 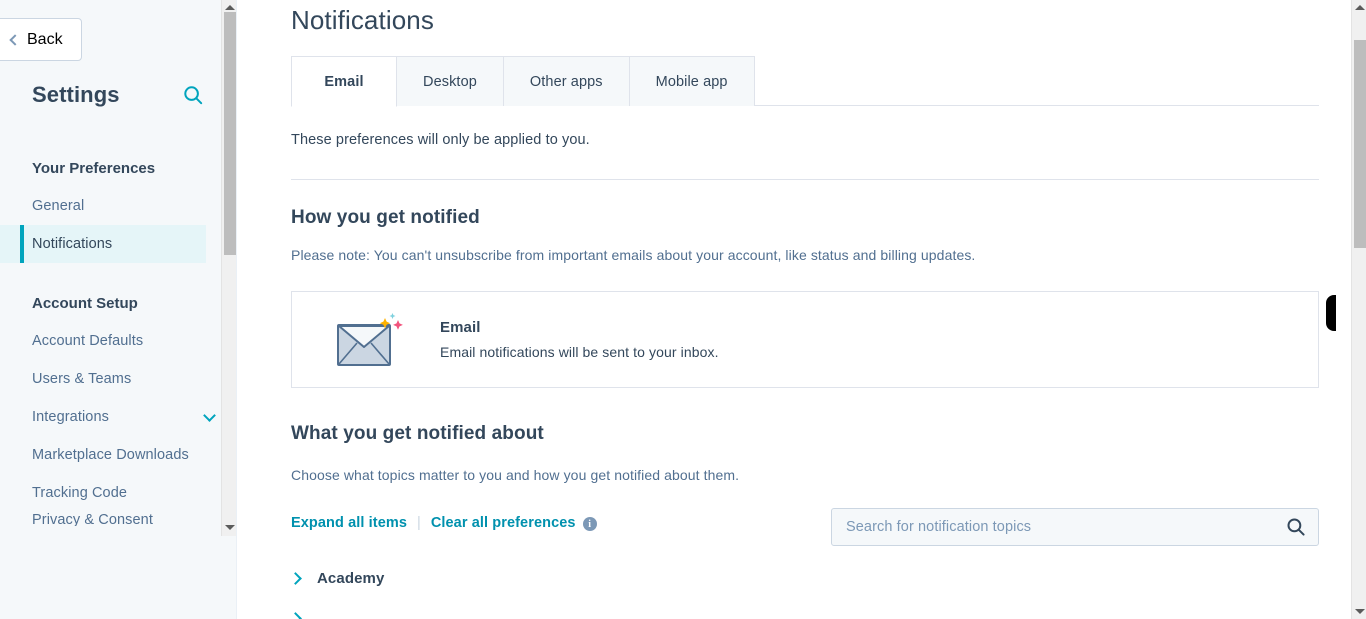 I want to click on sidebar-scrollbar, so click(x=228, y=268).